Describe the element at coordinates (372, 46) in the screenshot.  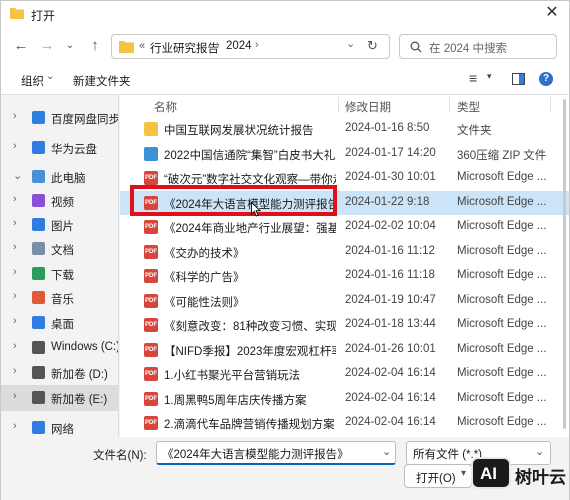
I see `refresh-icon: ↻` at that location.